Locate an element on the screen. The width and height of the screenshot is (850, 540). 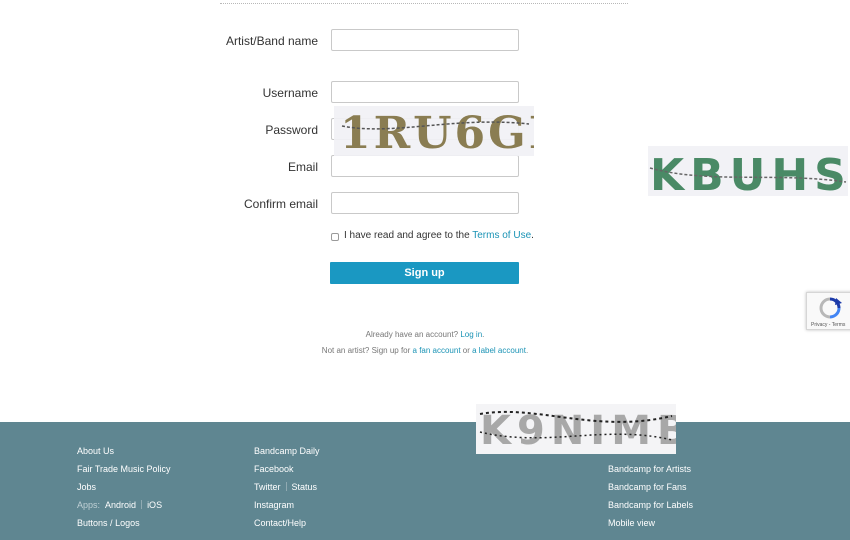
footer-twitter-link: Twitter is located at coordinates (267, 487).